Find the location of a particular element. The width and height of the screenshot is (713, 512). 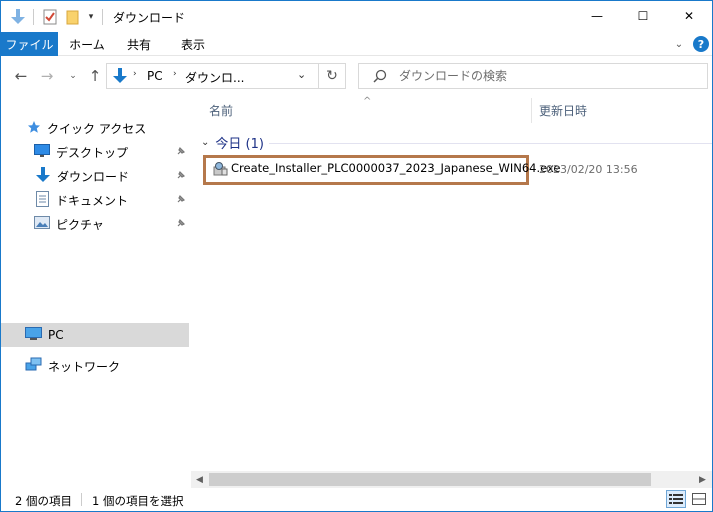

close-button: ✕ is located at coordinates (689, 16).